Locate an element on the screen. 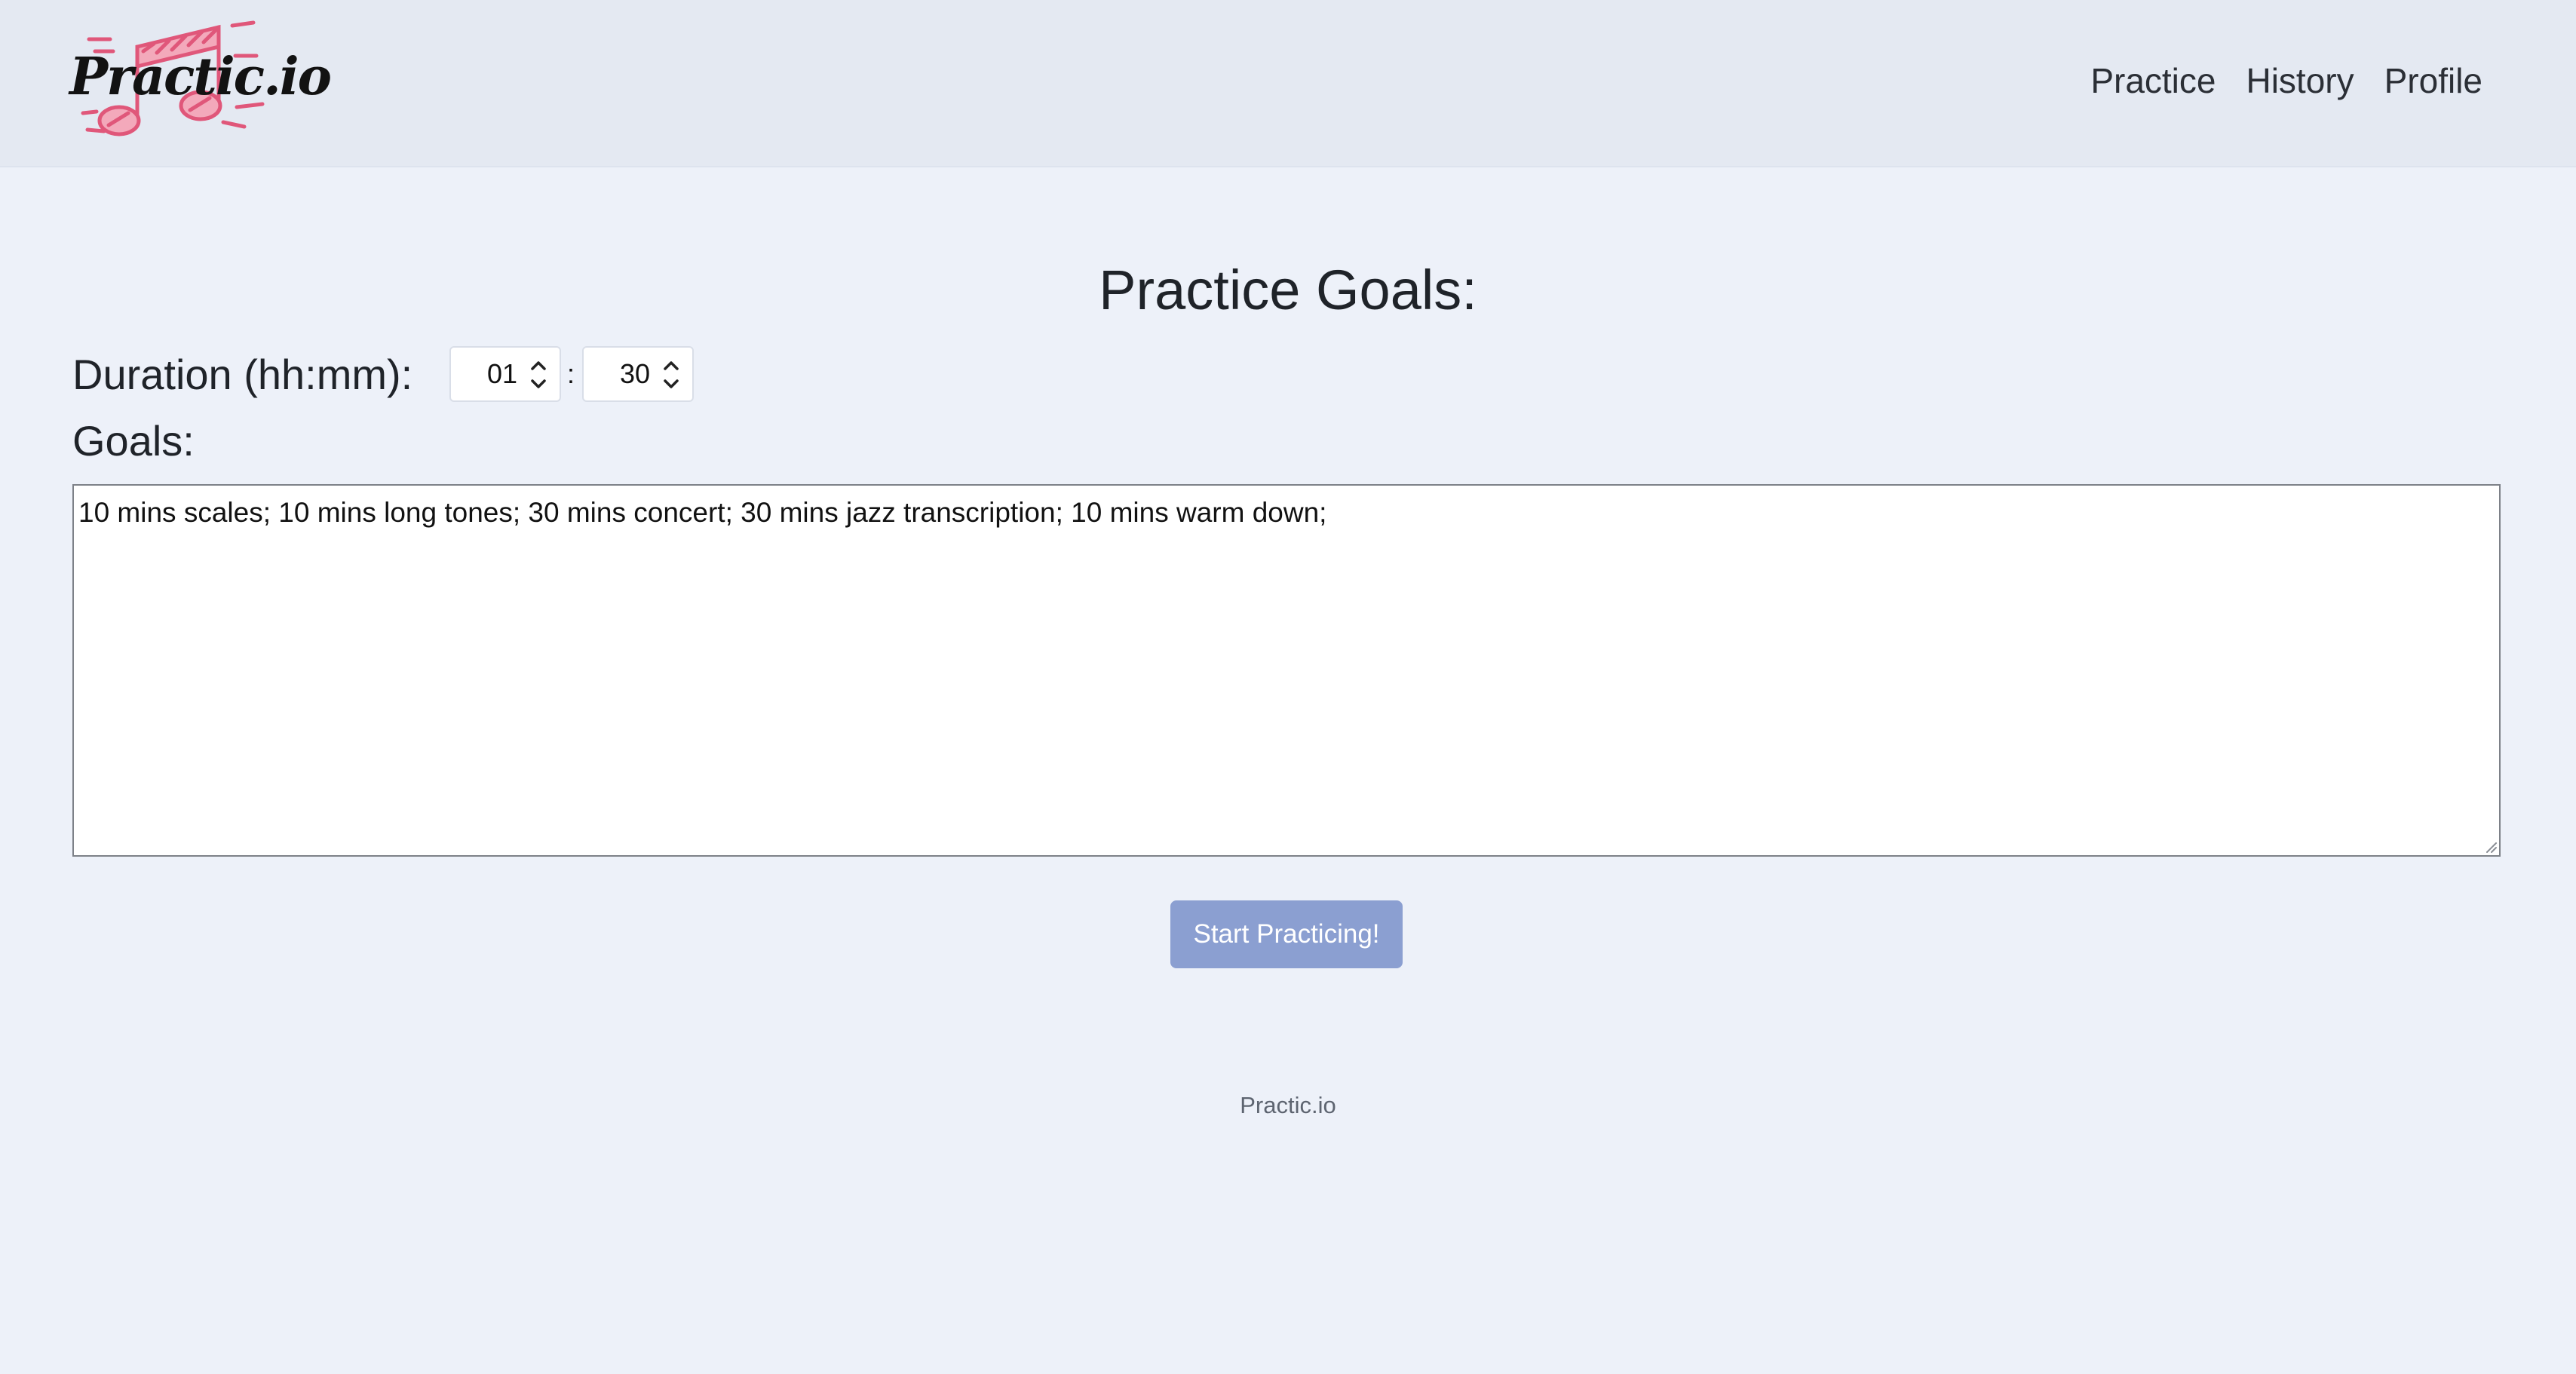 This screenshot has height=1374, width=2576. hours-spinner-icon is located at coordinates (538, 375).